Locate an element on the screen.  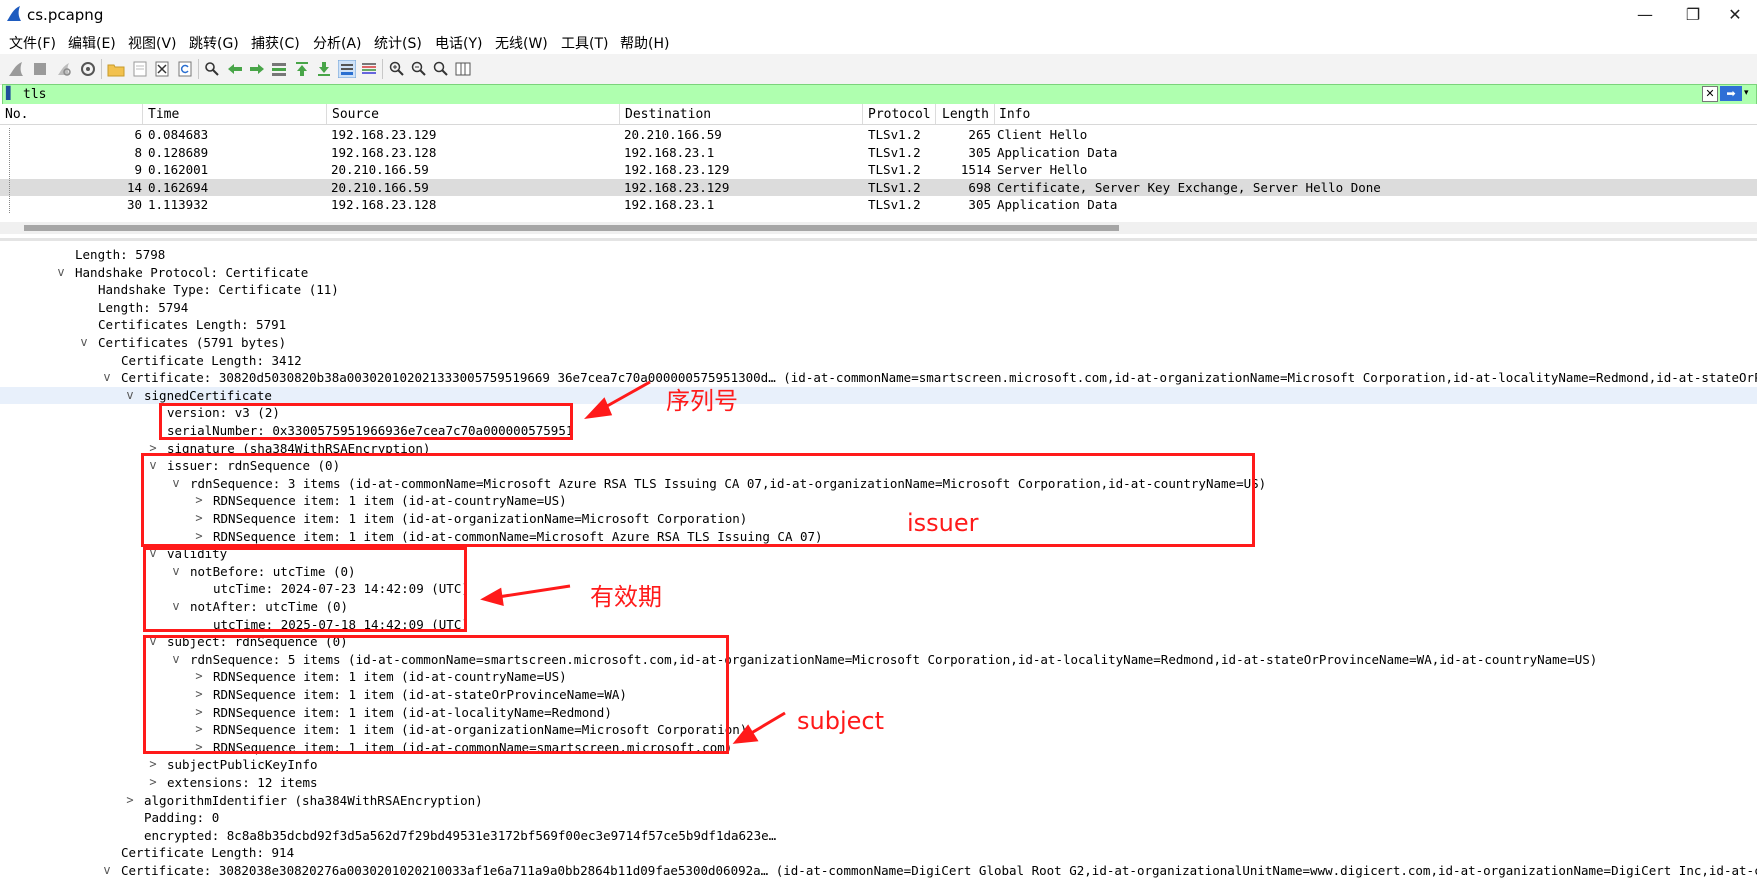
annotation-arrows is located at coordinates (633, 562).